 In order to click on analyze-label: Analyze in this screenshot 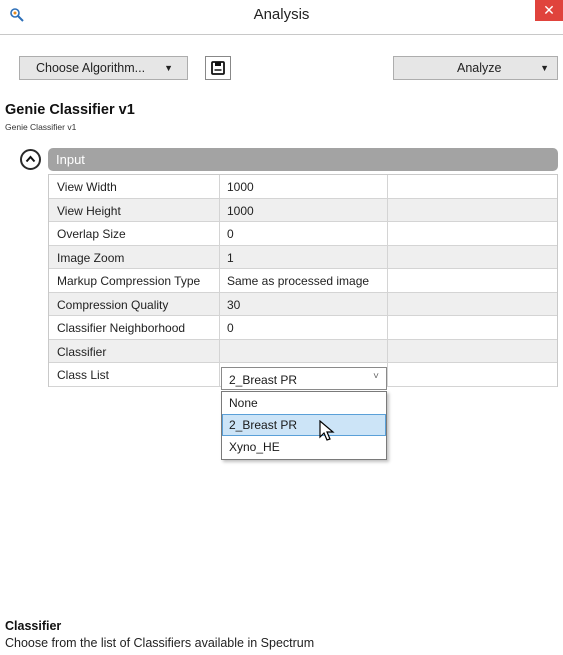, I will do `click(479, 68)`.